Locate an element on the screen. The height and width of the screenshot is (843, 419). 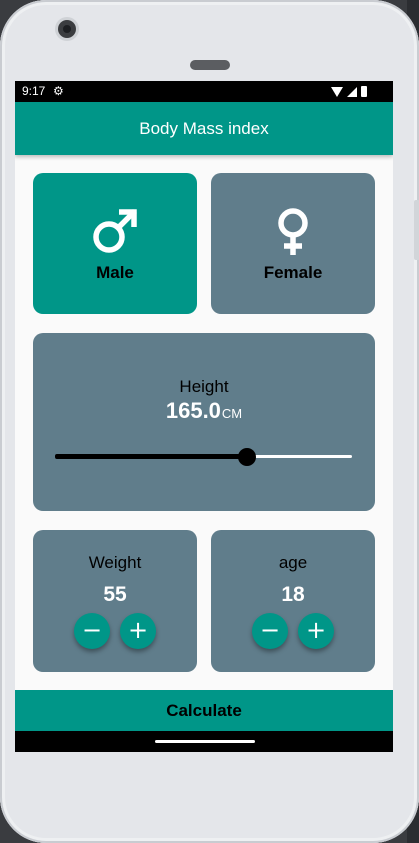
page-title: Body Mass index is located at coordinates (204, 128).